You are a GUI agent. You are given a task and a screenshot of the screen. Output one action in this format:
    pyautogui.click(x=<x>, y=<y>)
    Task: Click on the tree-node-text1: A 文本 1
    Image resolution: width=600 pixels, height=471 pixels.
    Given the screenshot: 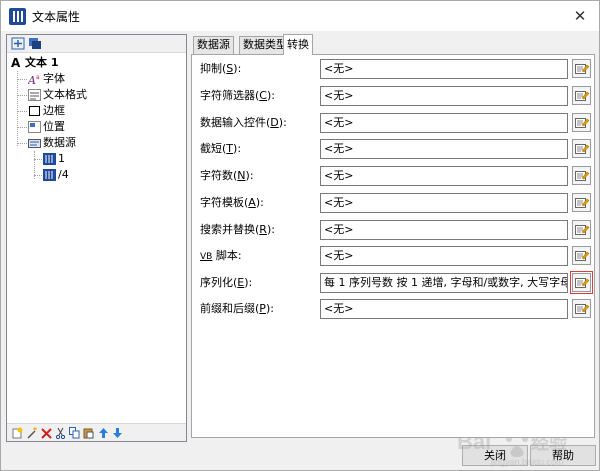 What is the action you would take?
    pyautogui.click(x=96, y=63)
    